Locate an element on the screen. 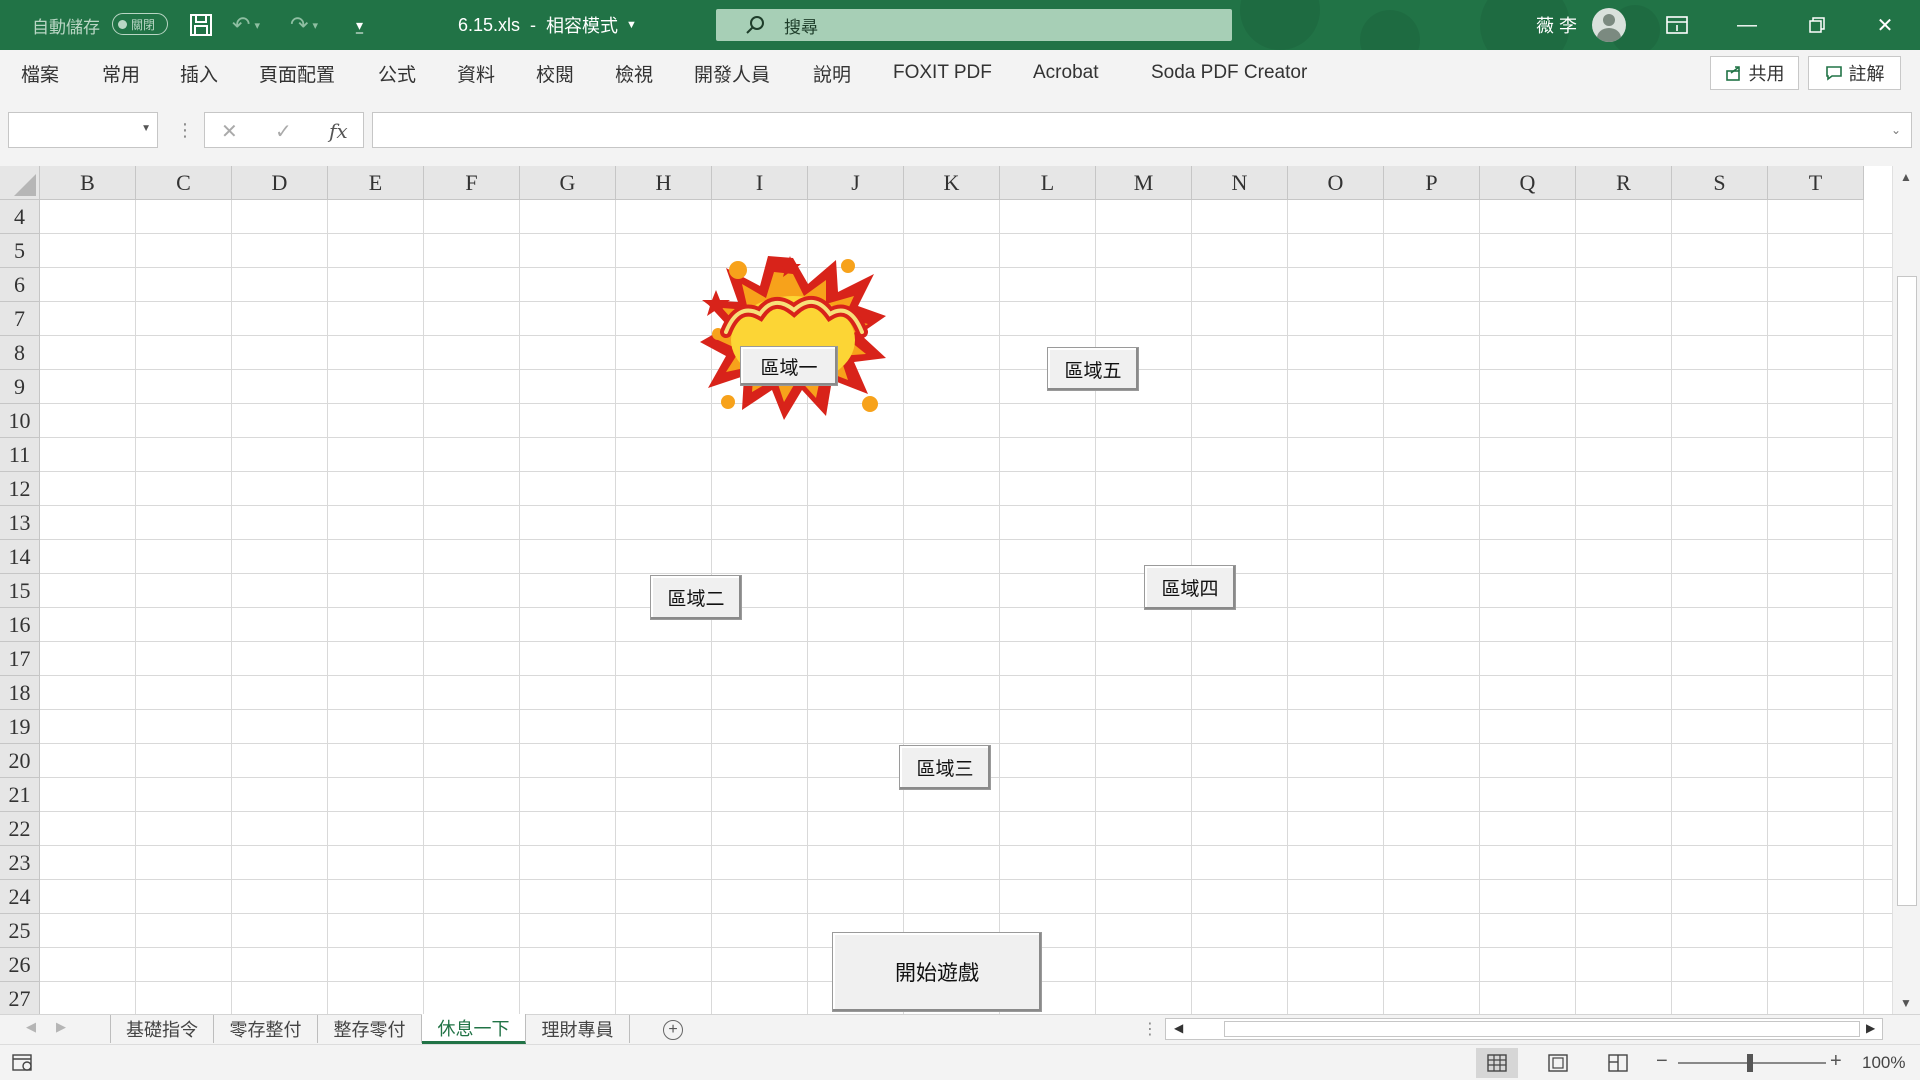 Image resolution: width=1920 pixels, height=1080 pixels. row-header: 13 is located at coordinates (20, 523).